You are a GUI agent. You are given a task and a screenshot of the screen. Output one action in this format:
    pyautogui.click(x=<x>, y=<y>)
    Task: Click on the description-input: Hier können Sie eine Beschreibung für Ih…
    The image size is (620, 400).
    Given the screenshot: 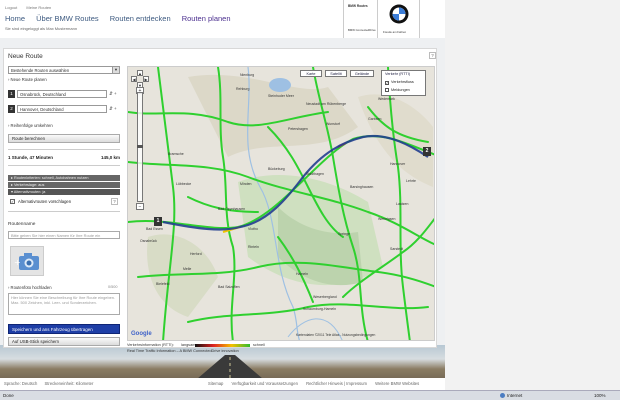 What is the action you would take?
    pyautogui.click(x=64, y=304)
    